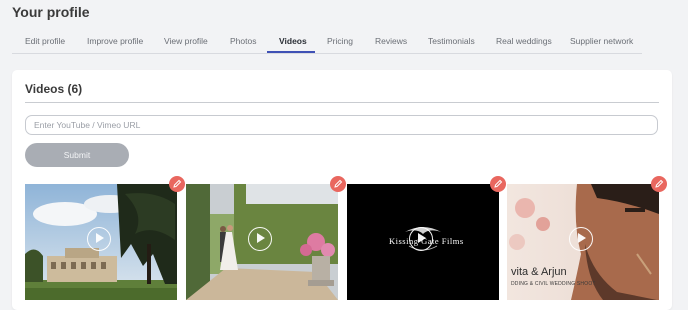  I want to click on tab-reviews: Reviews, so click(391, 41).